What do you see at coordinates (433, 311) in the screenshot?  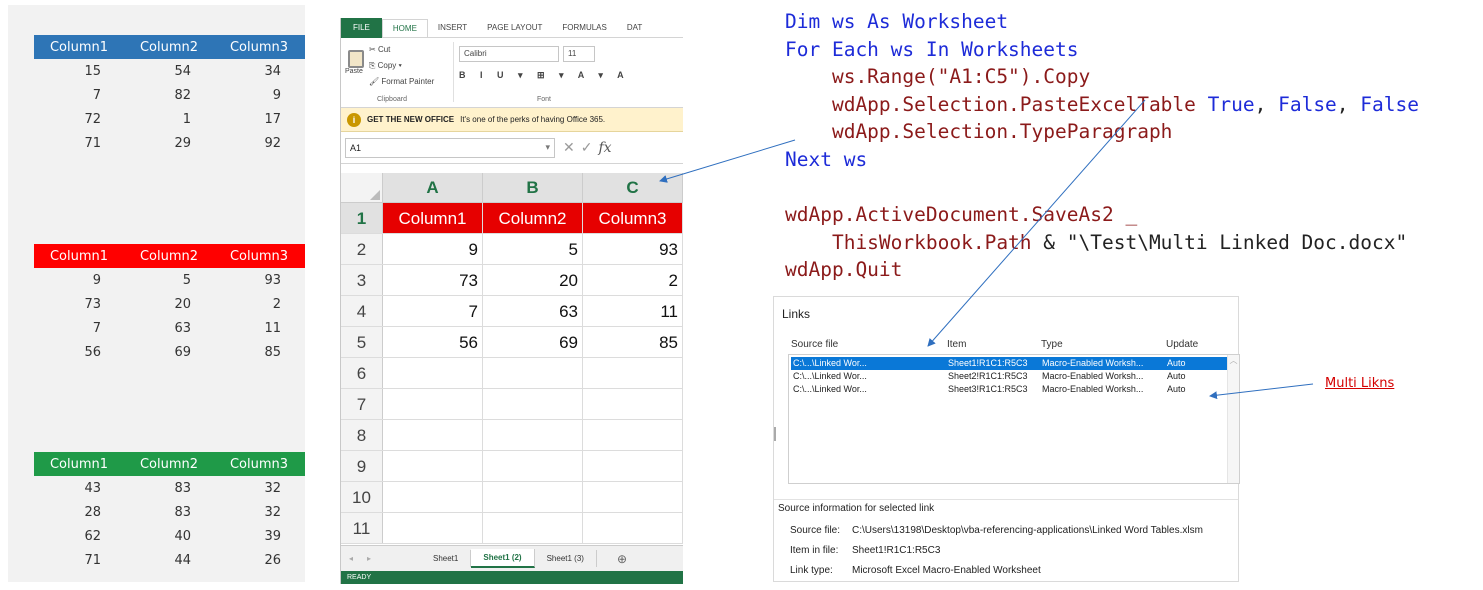 I see `grid-cell: 7` at bounding box center [433, 311].